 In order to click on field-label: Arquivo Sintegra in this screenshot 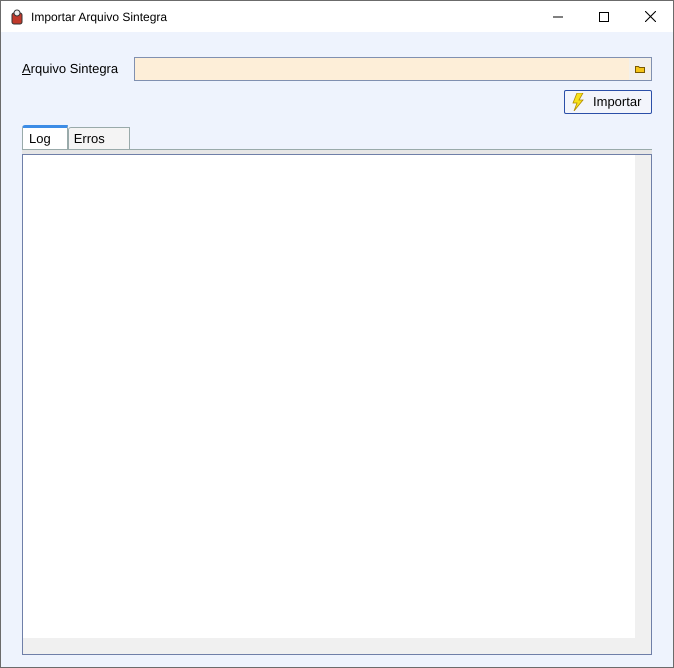, I will do `click(71, 69)`.